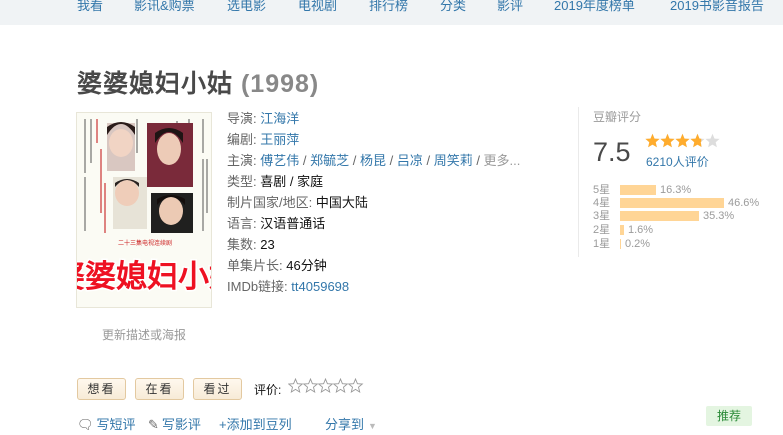  I want to click on episodes-value: 23, so click(267, 244).